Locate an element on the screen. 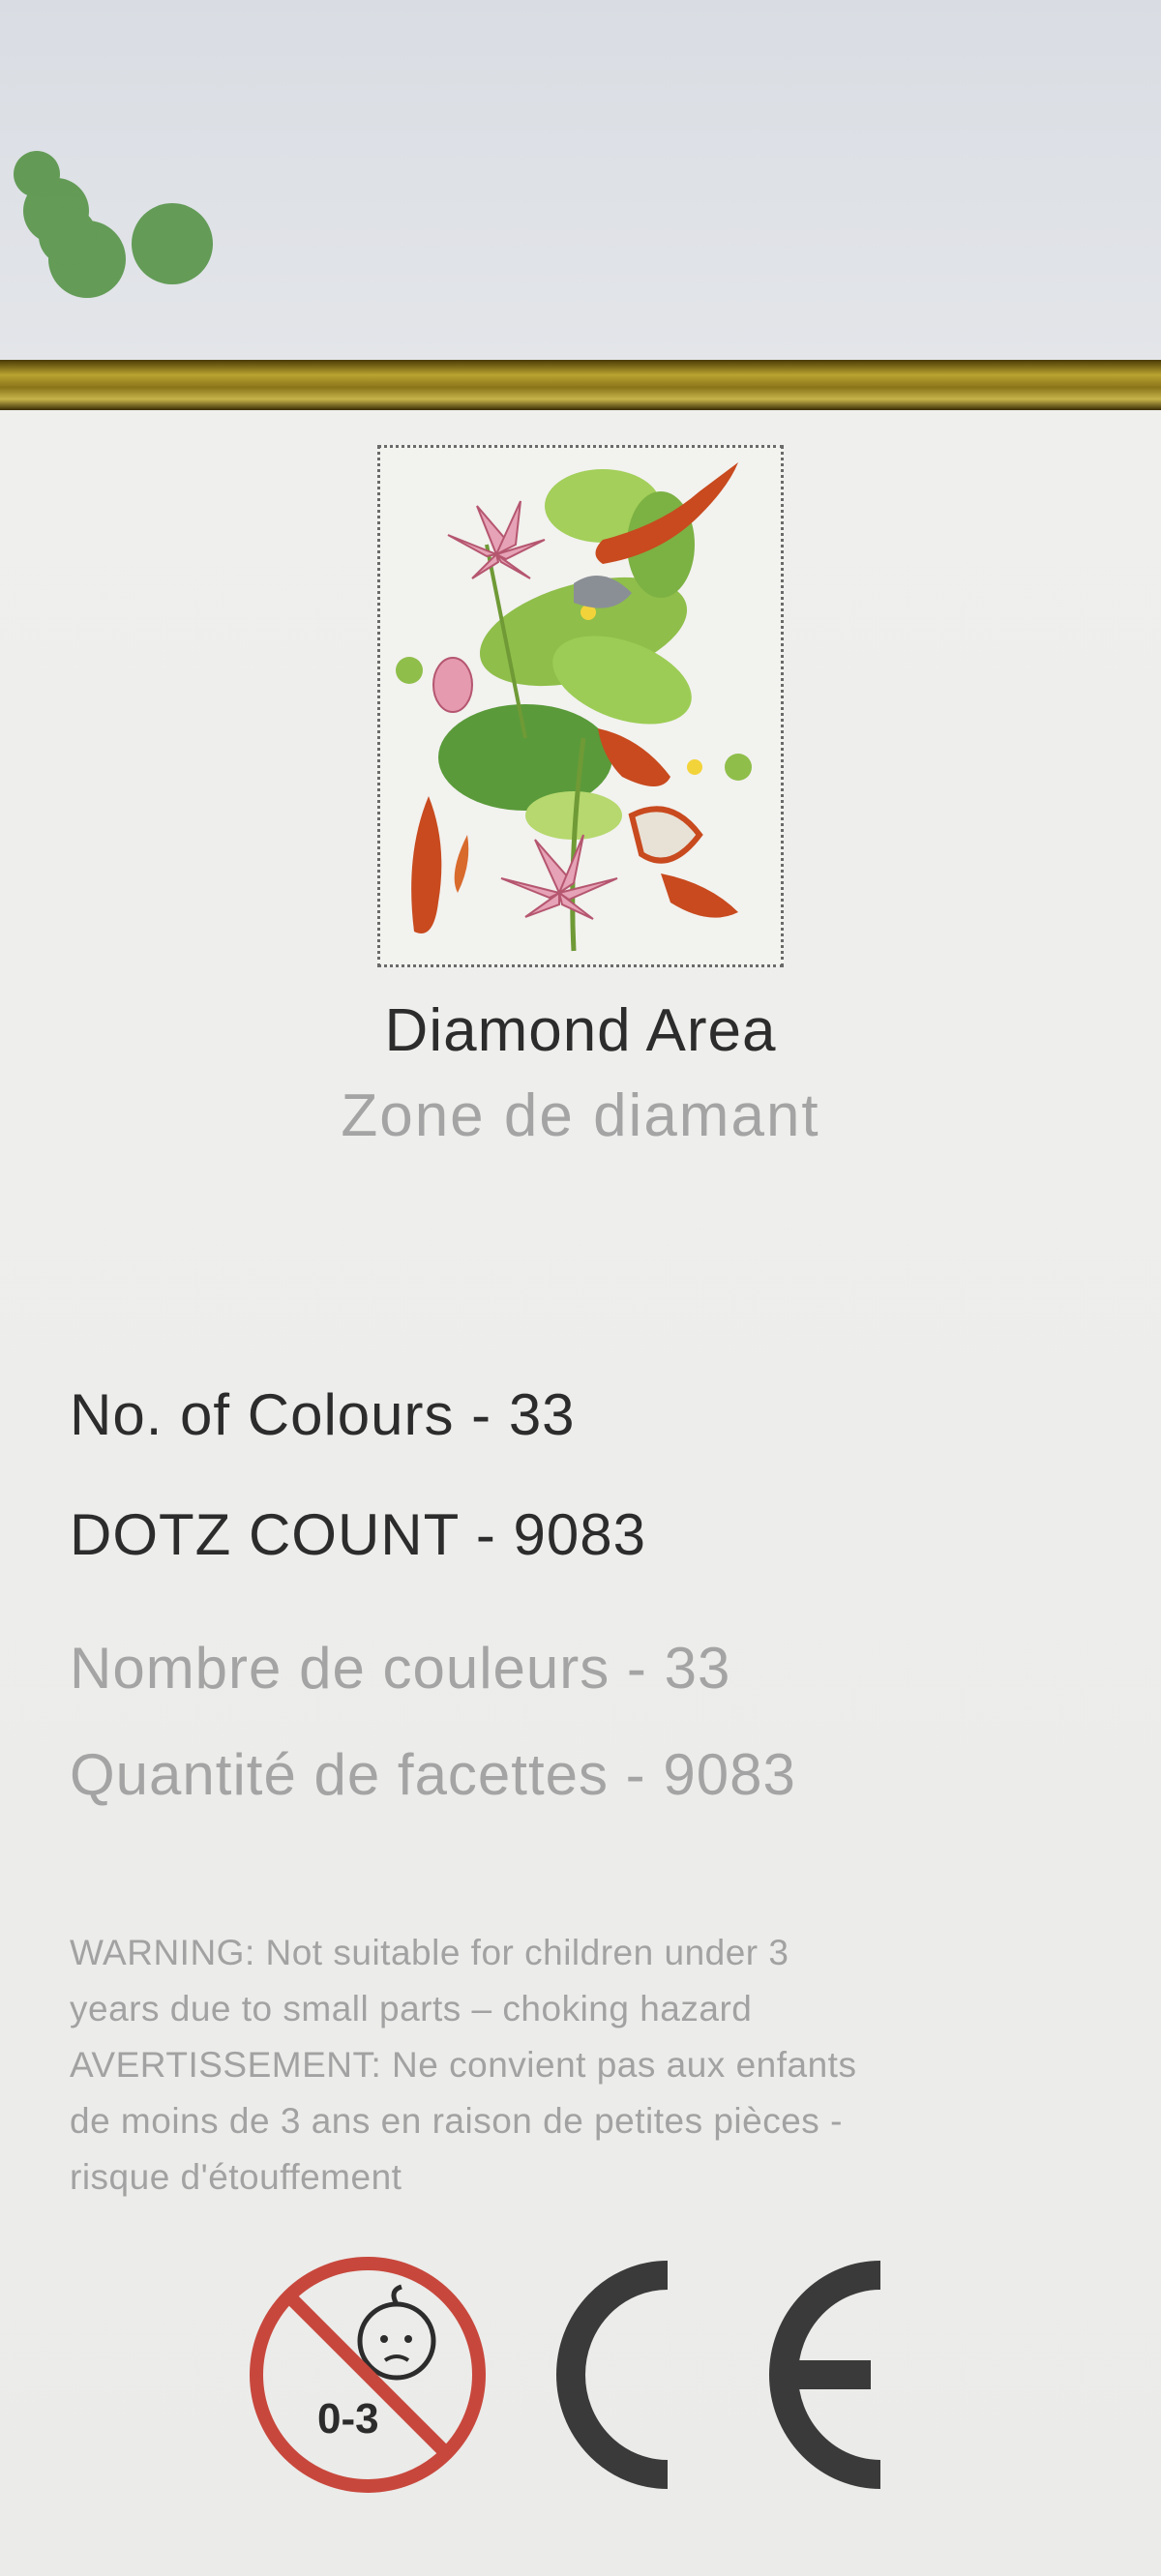 The width and height of the screenshot is (1161, 2576). lotus-koi-artwork-icon is located at coordinates (574, 707).